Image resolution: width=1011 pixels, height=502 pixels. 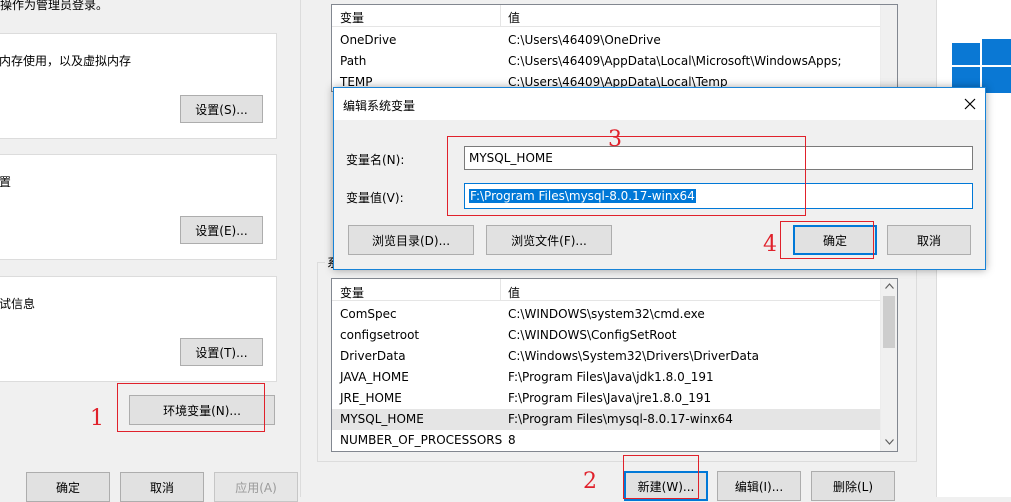 I want to click on close-icon, so click(x=970, y=104).